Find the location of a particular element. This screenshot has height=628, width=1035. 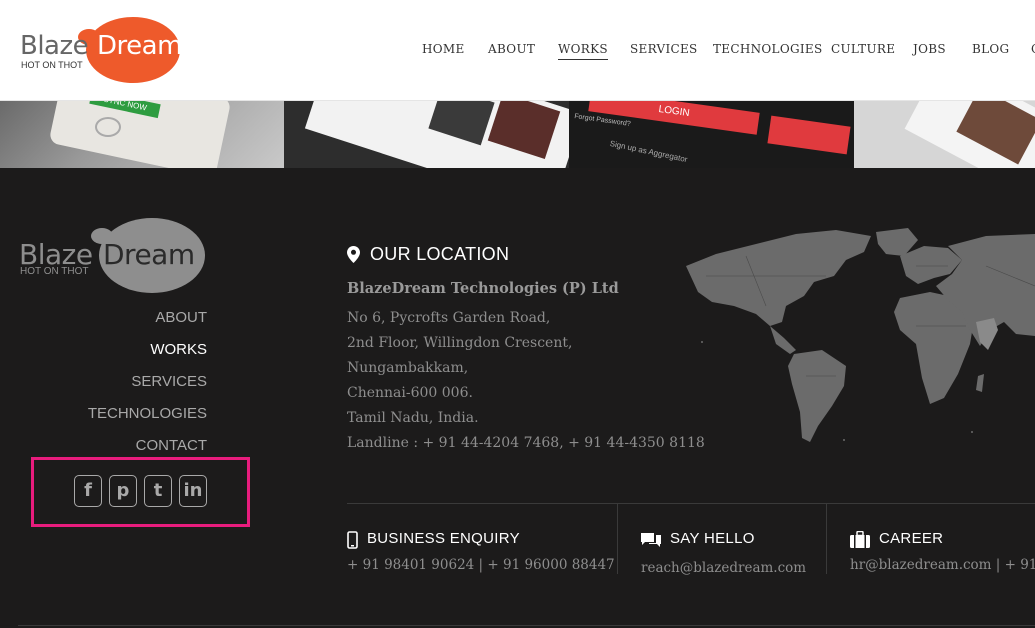

signup-label: Sign up as Aggregator is located at coordinates (648, 151).